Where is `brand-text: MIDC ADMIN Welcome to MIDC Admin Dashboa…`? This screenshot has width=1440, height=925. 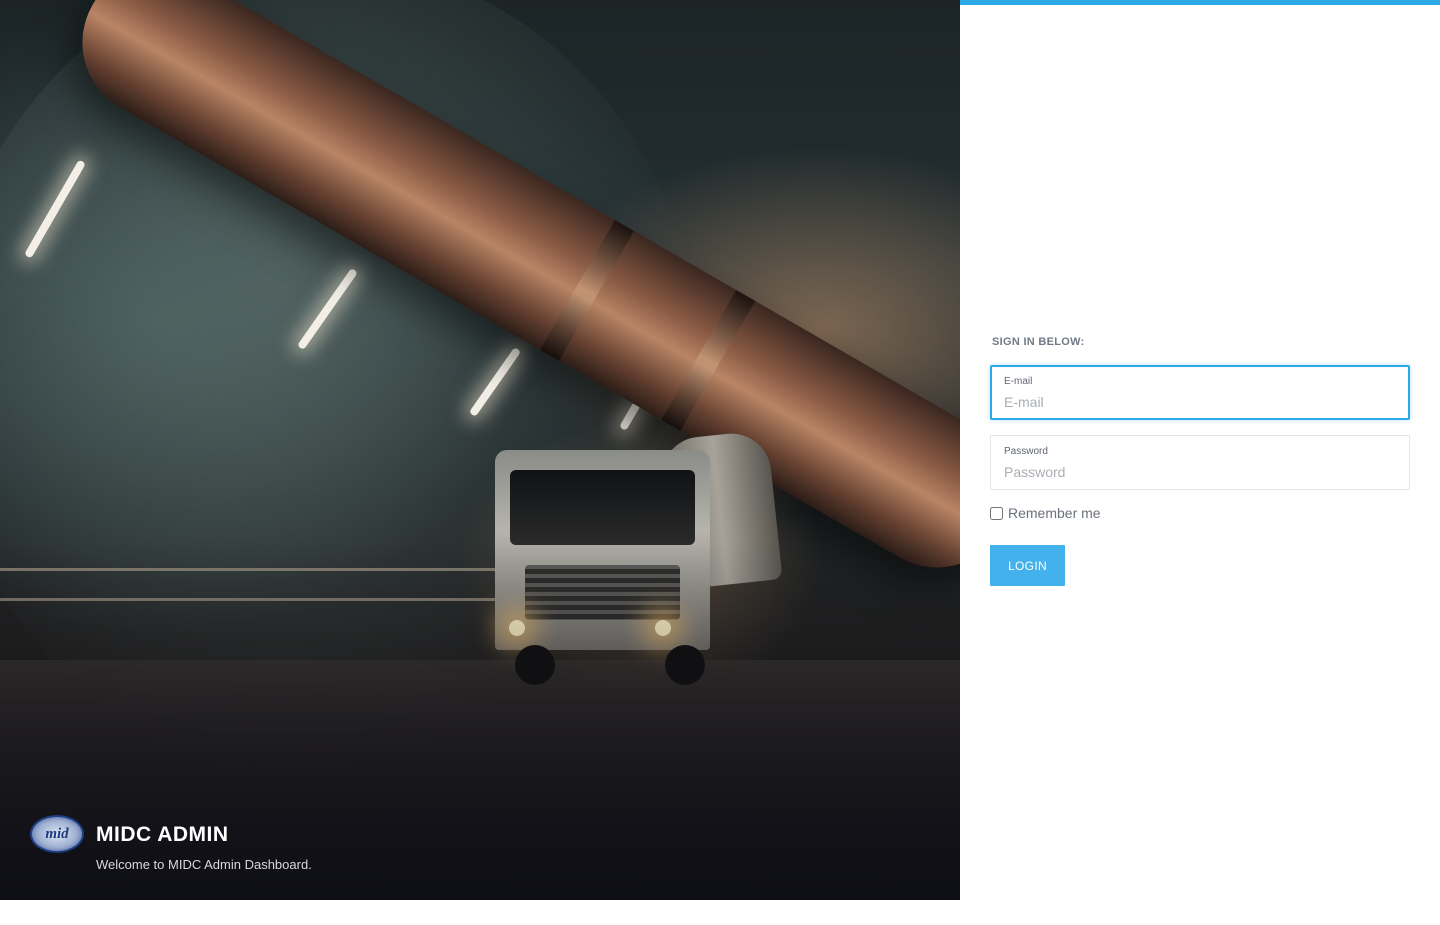 brand-text: MIDC ADMIN Welcome to MIDC Admin Dashboa… is located at coordinates (204, 844).